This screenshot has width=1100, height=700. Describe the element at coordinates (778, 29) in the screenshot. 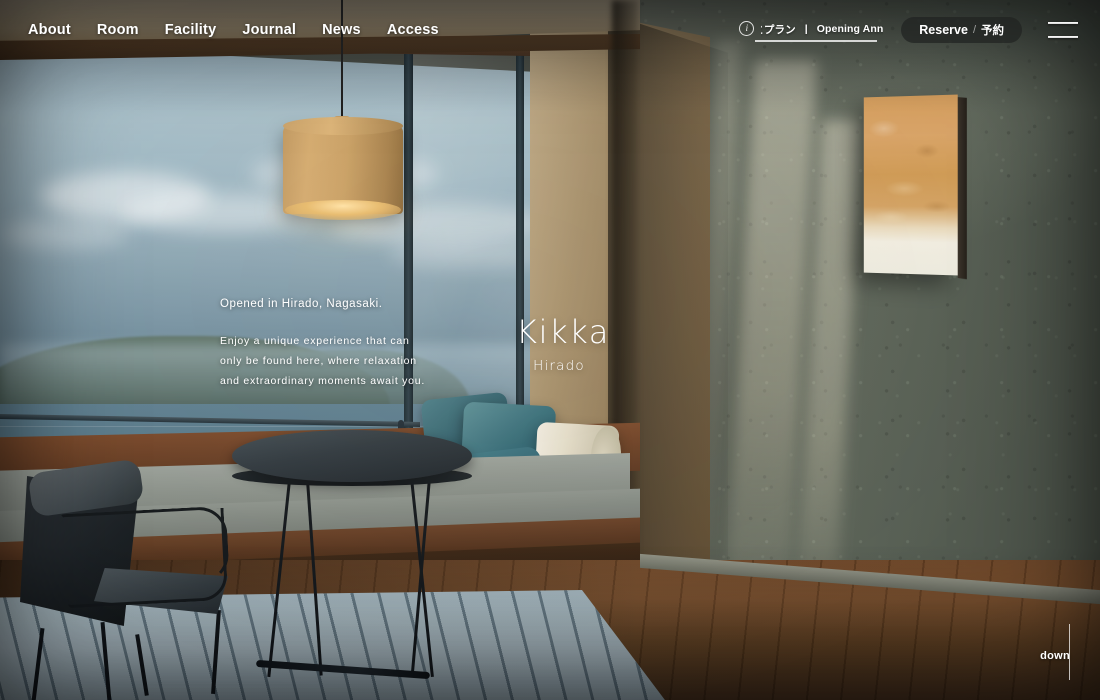

I see `ticker-item-1: とプラン` at that location.